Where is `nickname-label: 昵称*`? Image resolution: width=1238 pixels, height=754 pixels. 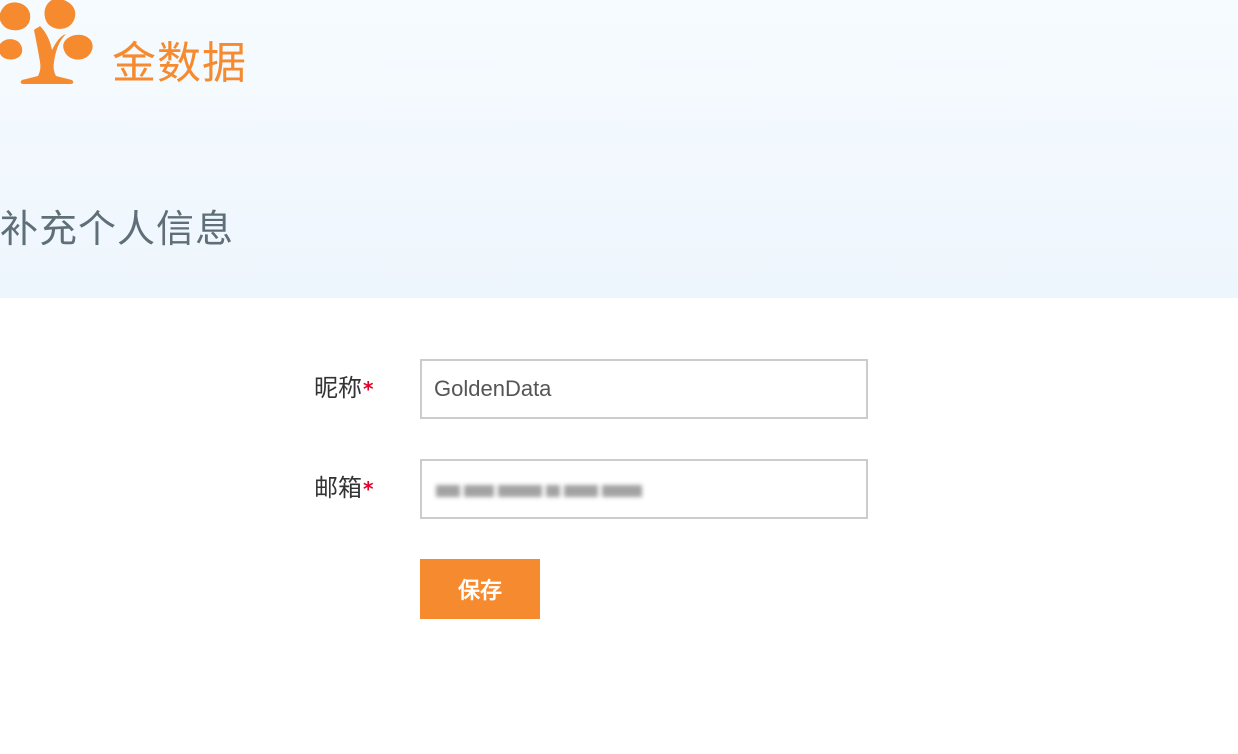
nickname-label: 昵称* is located at coordinates (343, 388).